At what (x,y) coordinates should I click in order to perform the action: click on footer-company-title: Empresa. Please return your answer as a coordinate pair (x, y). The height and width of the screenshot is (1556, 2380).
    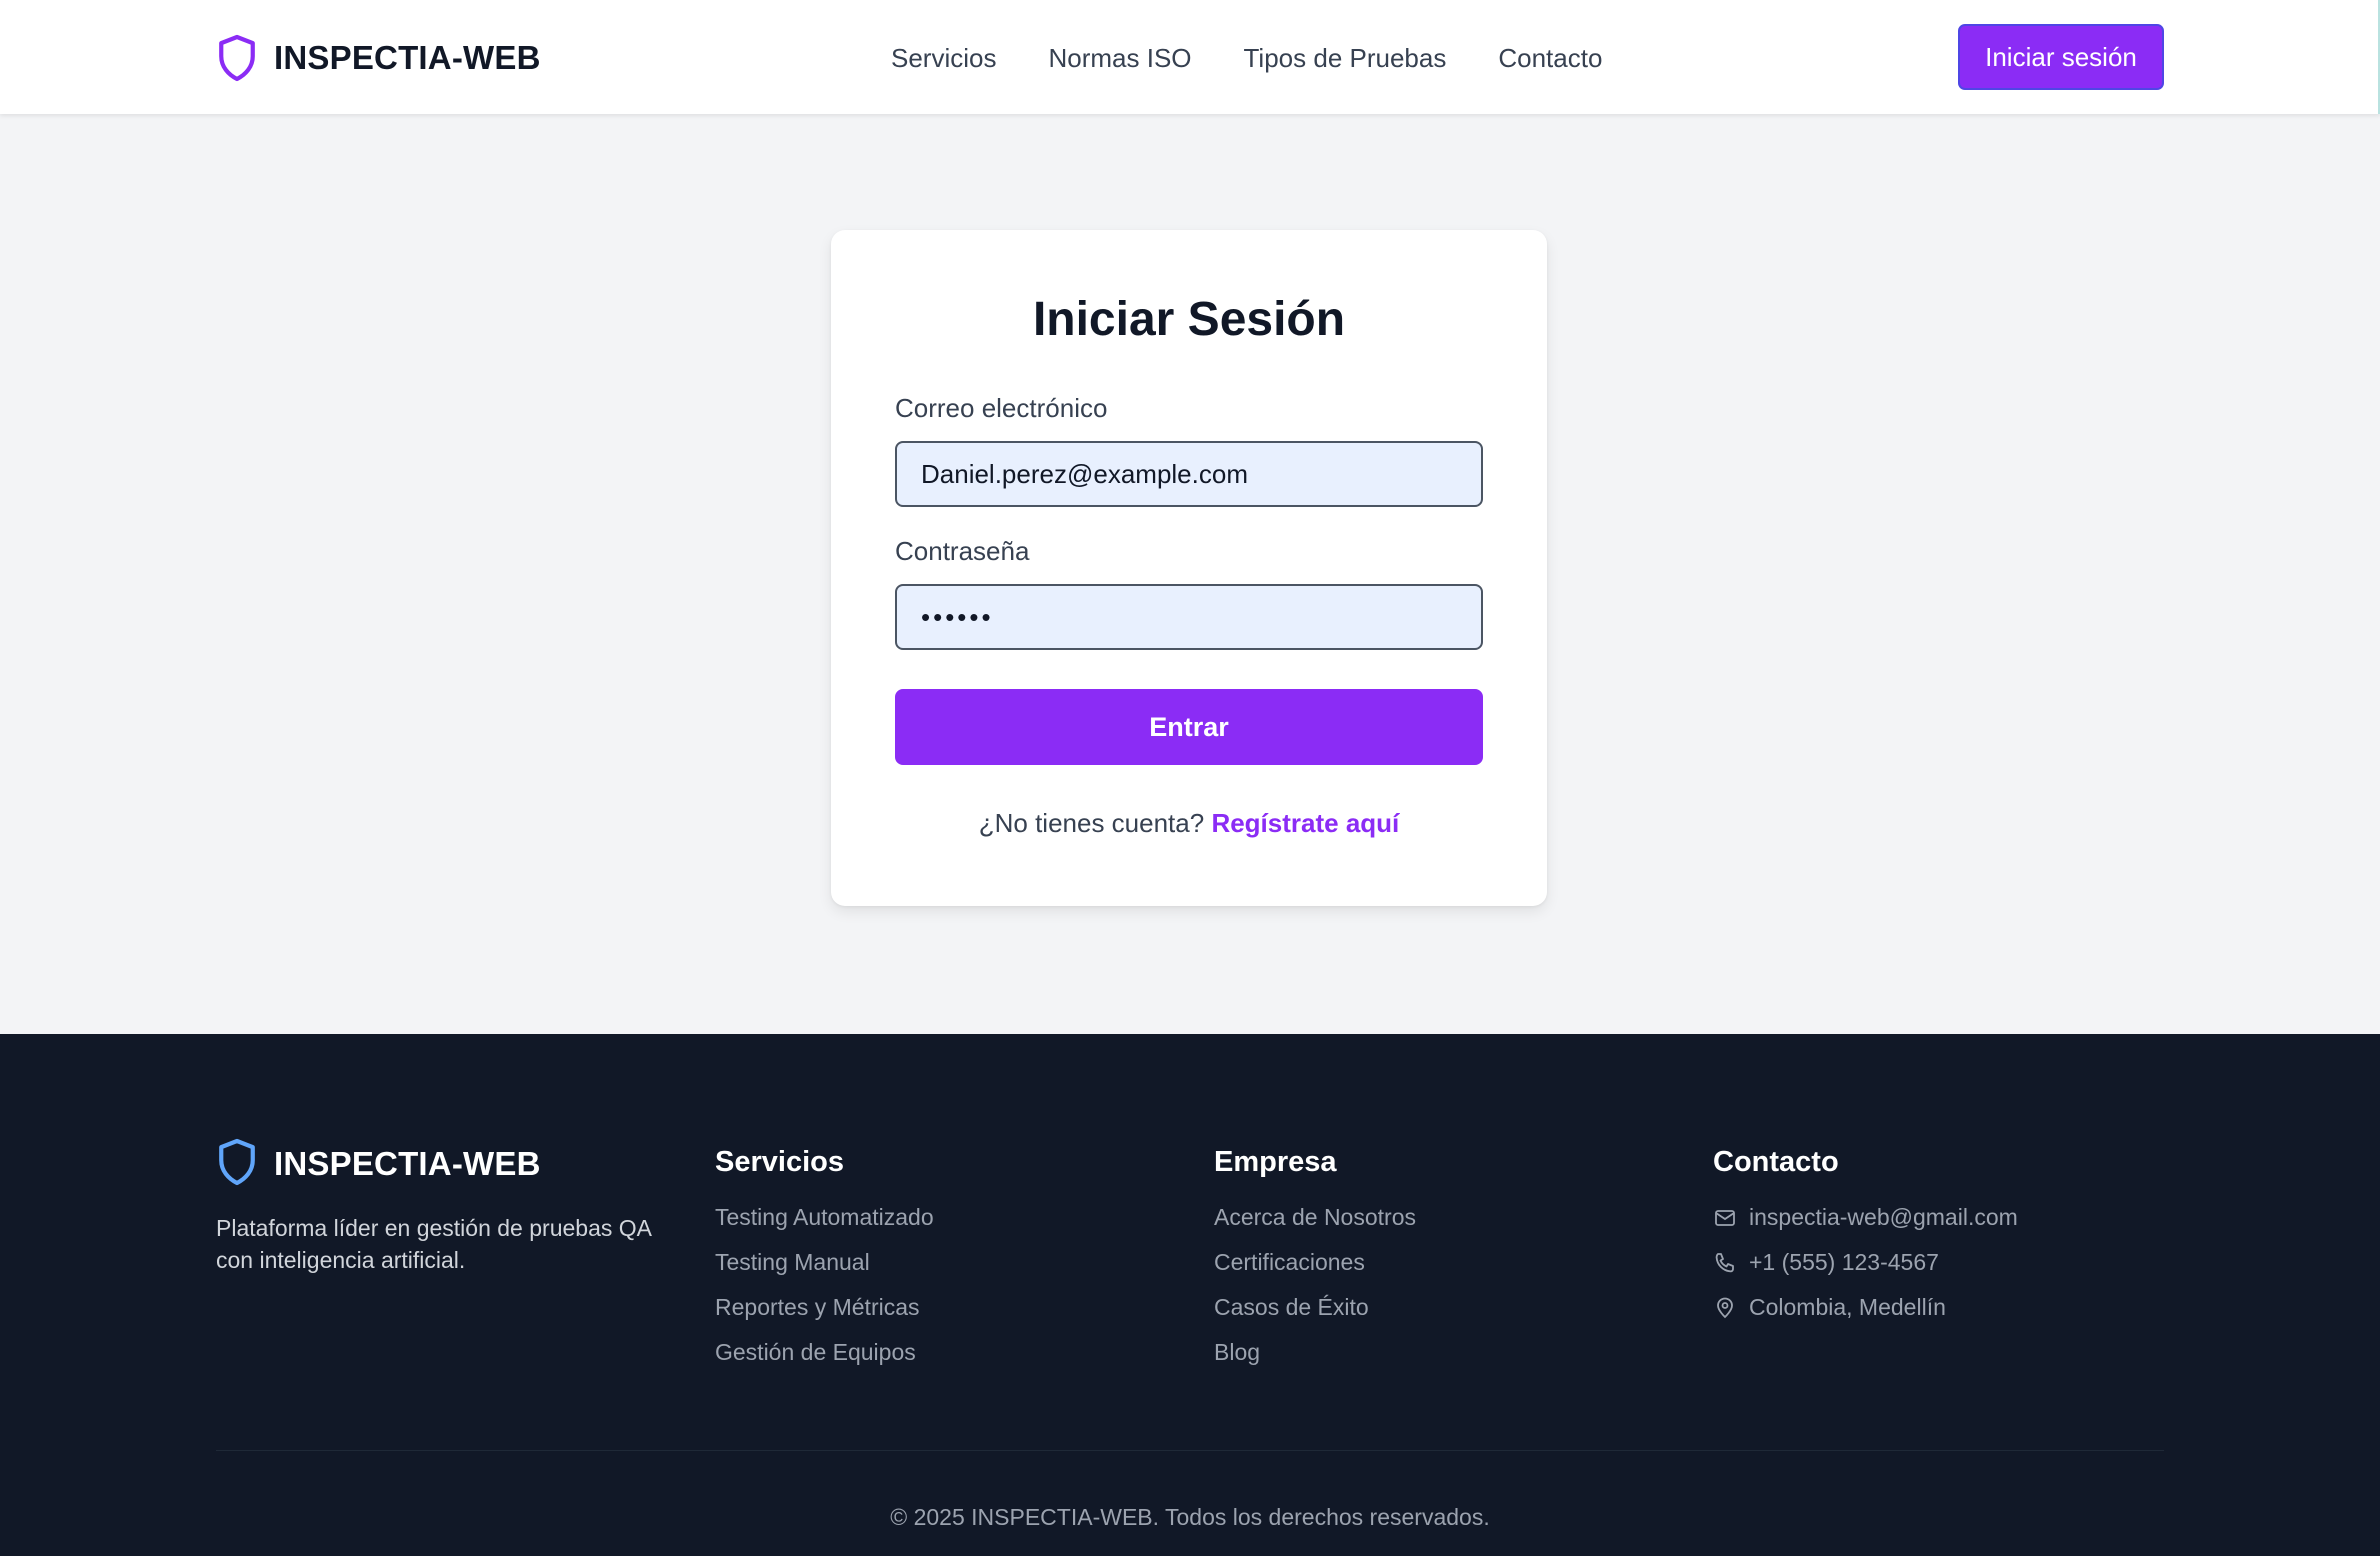
    Looking at the image, I should click on (1275, 1162).